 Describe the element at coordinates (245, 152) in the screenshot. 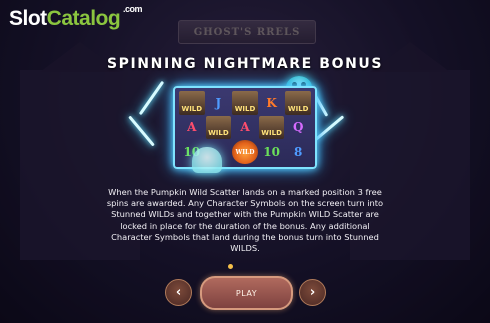

I see `pumpkin-wild-scatter-symbol: WILD` at that location.